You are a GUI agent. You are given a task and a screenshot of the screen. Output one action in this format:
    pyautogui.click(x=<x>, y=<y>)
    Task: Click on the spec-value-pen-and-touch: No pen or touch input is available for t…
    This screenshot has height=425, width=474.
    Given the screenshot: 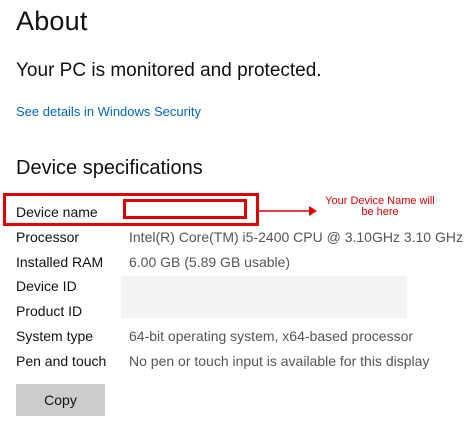 What is the action you would take?
    pyautogui.click(x=279, y=361)
    